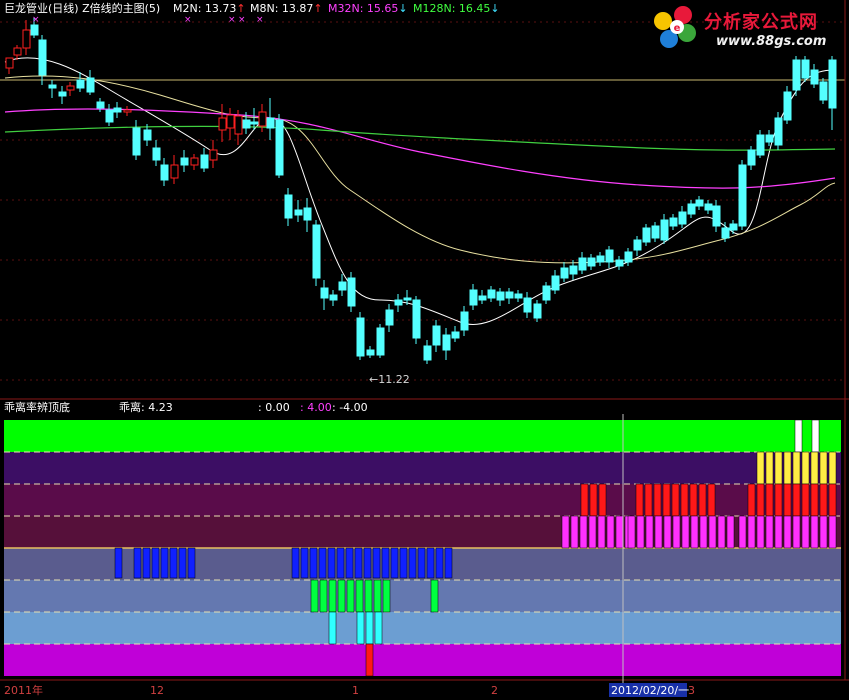 The width and height of the screenshot is (849, 700). Describe the element at coordinates (157, 690) in the screenshot. I see `x-axis-label: 12` at that location.